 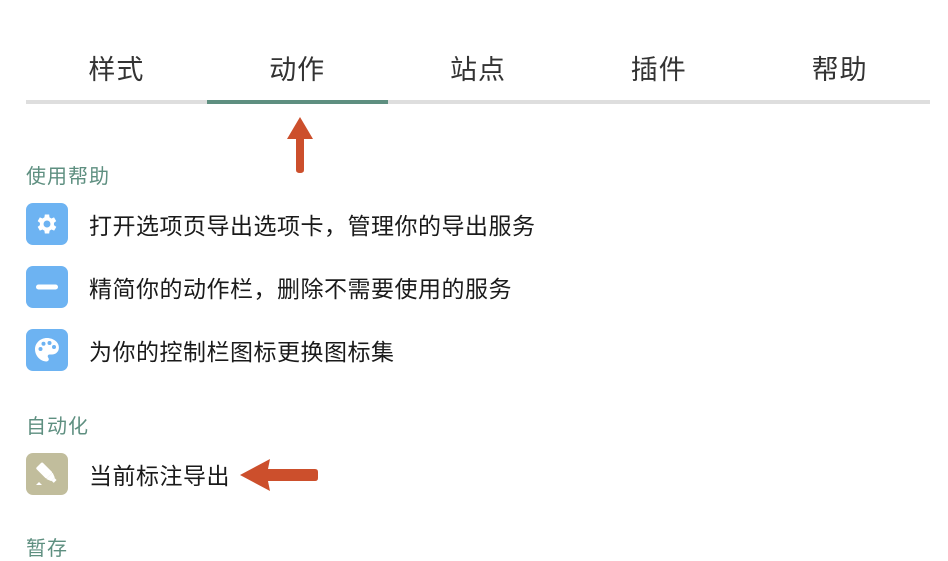 I want to click on annotation-arrow-up, so click(x=300, y=145).